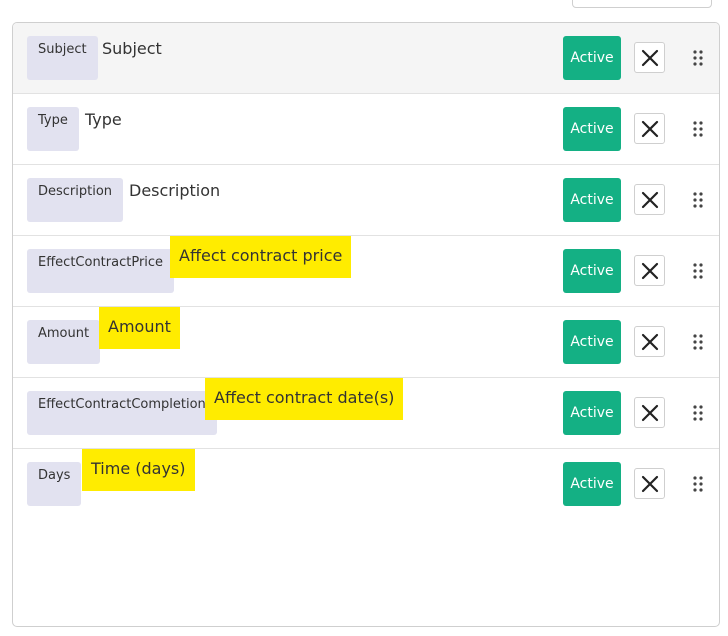 This screenshot has width=728, height=636. Describe the element at coordinates (174, 190) in the screenshot. I see `field-display-label: Description` at that location.